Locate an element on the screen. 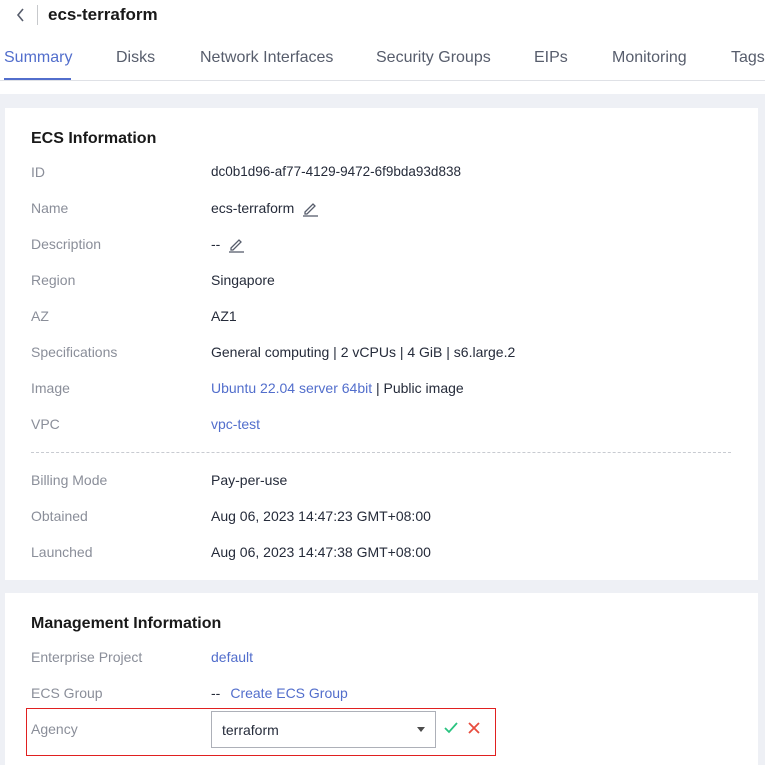 The image size is (765, 765). name-value-group: ecs-terraform is located at coordinates (265, 208).